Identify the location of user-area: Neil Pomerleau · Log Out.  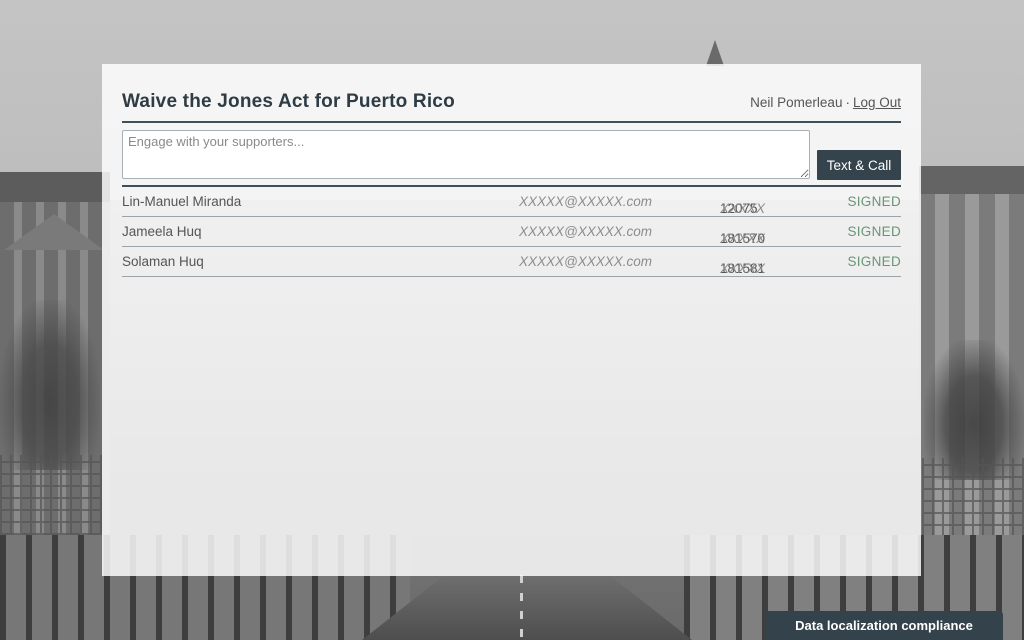
(825, 102).